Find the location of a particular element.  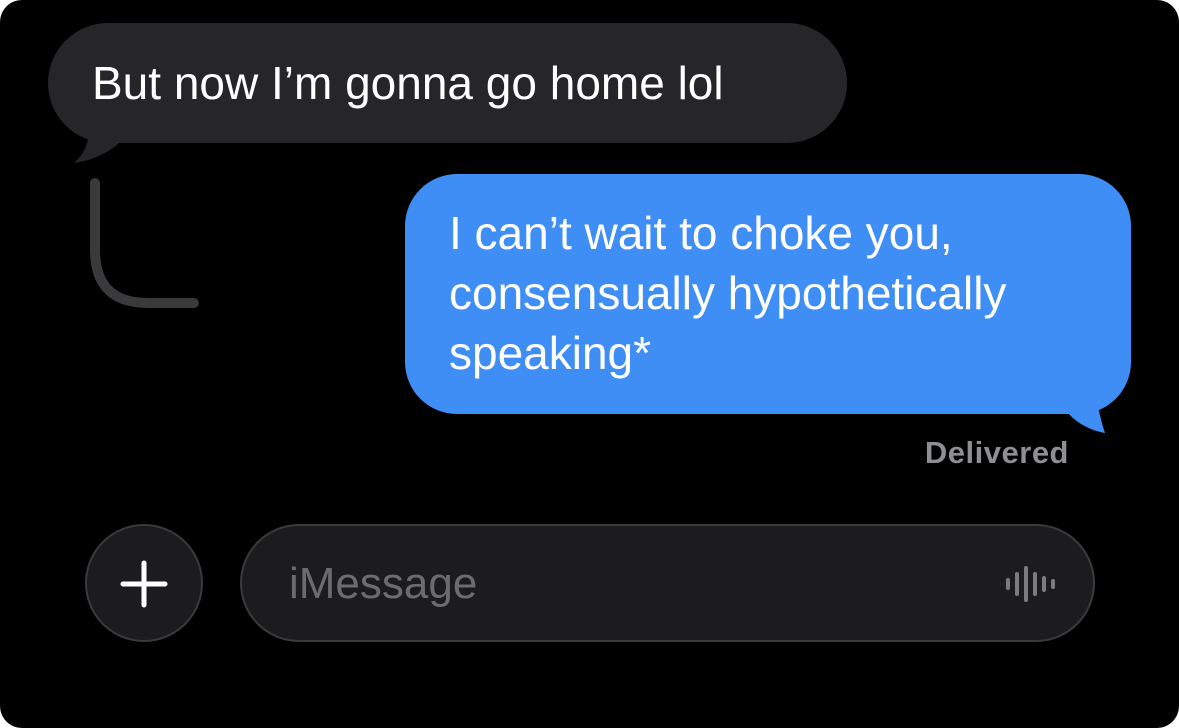

add-attachment-button is located at coordinates (144, 583).